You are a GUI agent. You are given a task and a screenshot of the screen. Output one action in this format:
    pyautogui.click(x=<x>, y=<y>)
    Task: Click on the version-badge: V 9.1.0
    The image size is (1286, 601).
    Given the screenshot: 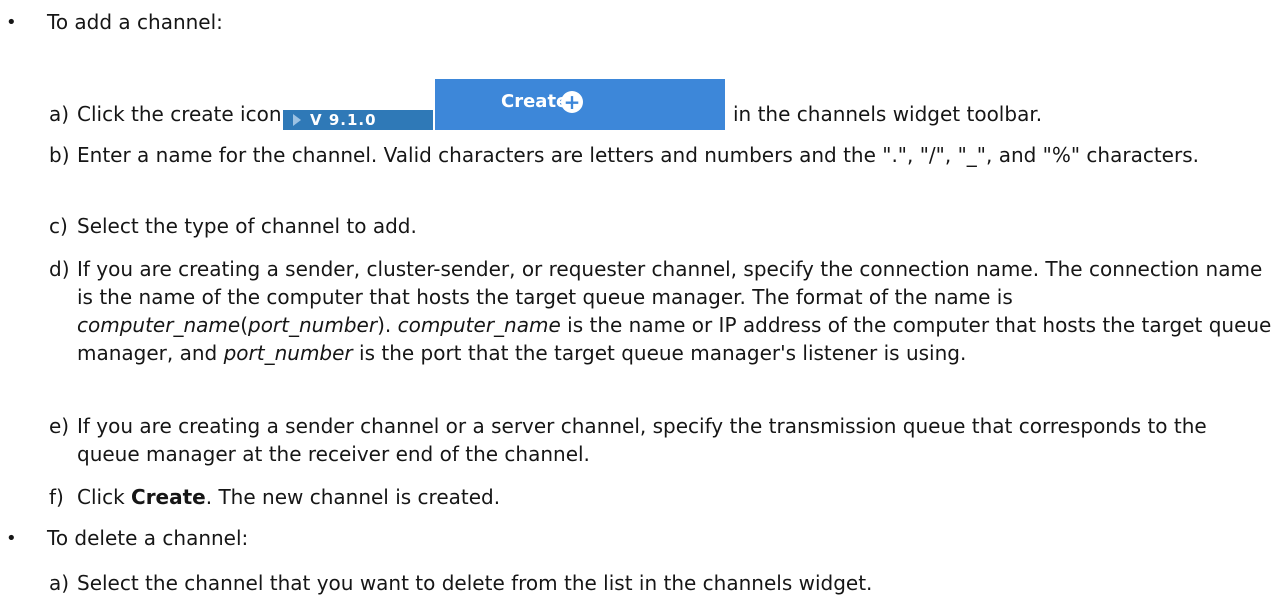 What is the action you would take?
    pyautogui.click(x=358, y=120)
    